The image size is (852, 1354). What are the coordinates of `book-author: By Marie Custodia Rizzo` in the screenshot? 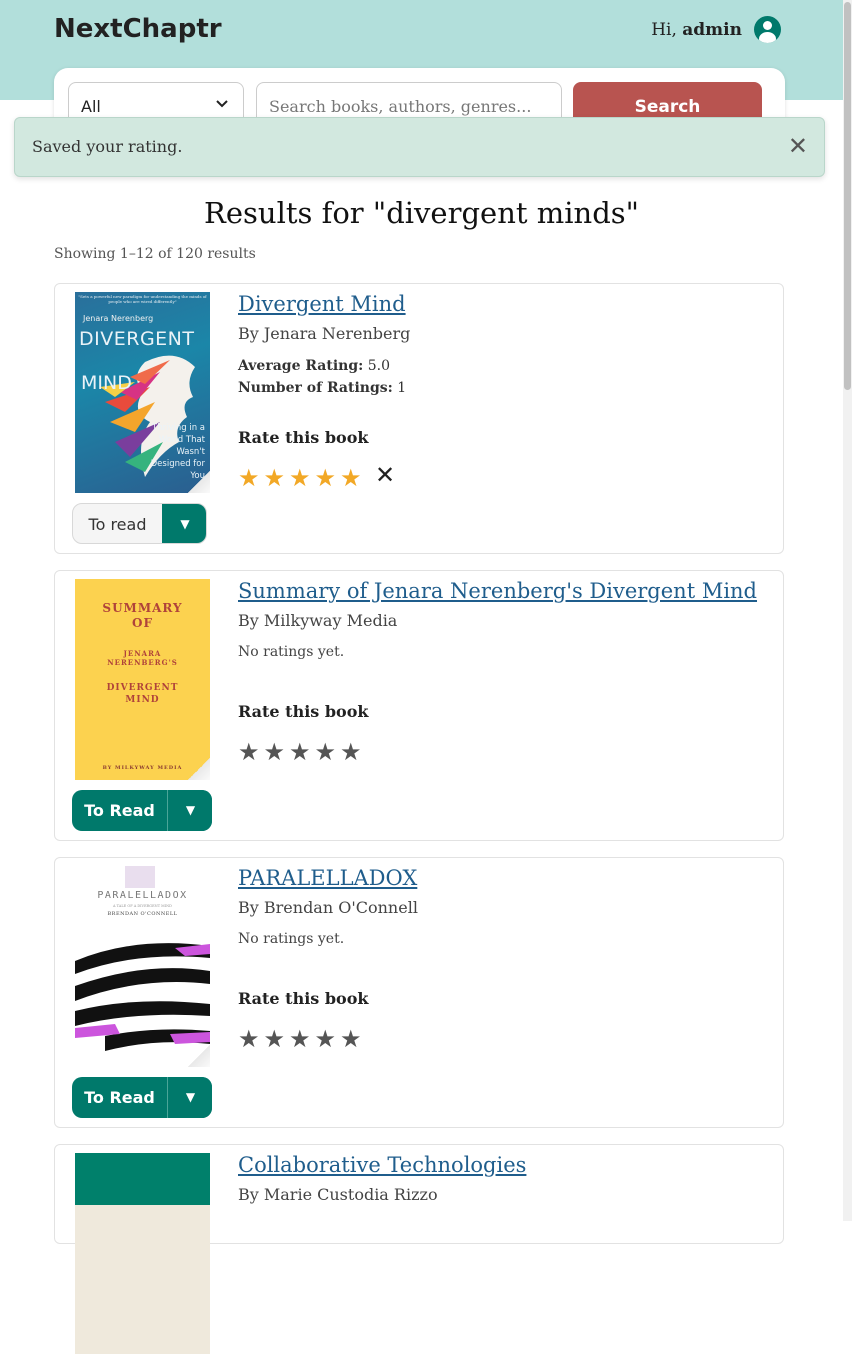 It's located at (338, 1194).